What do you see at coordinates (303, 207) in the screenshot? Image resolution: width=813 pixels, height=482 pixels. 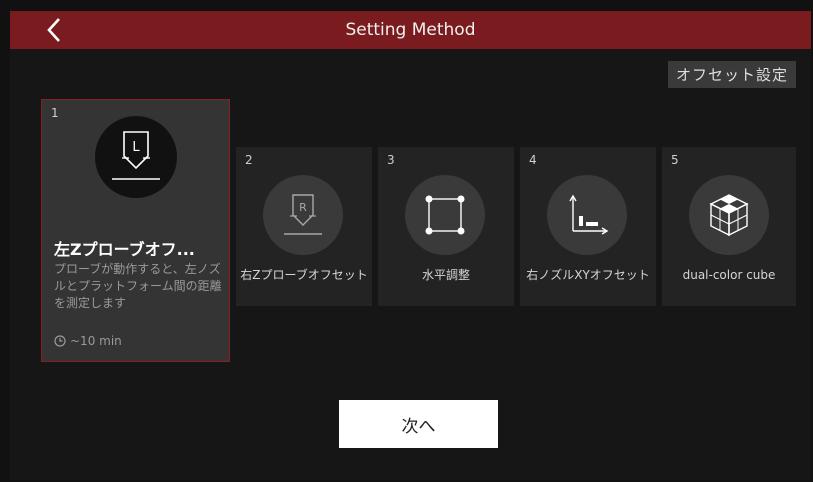 I see `svg-text: R` at bounding box center [303, 207].